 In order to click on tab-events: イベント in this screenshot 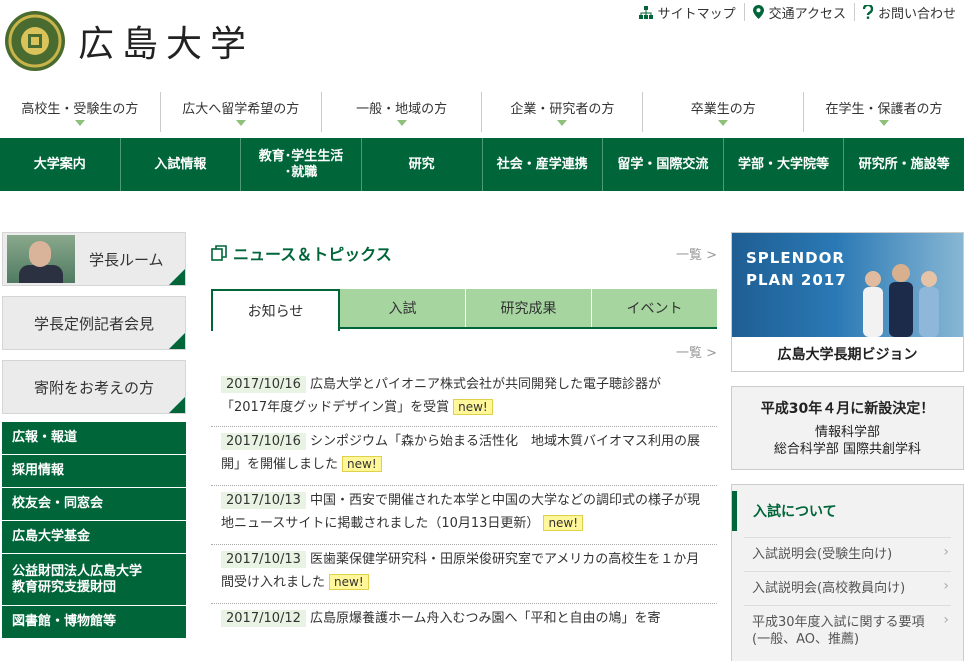, I will do `click(654, 308)`.